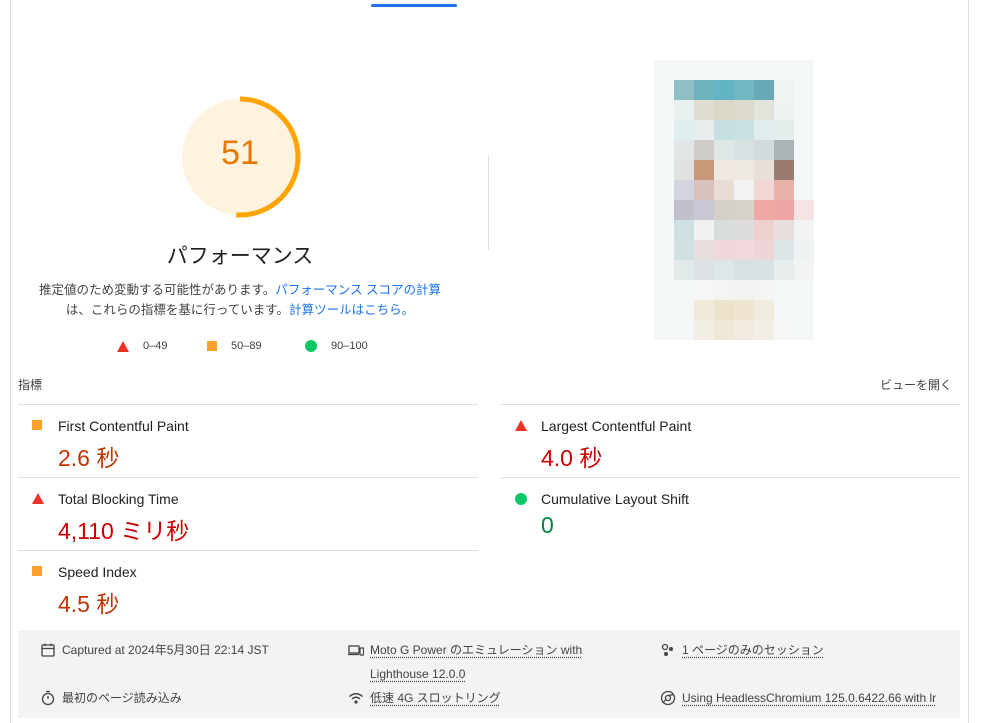 Image resolution: width=992 pixels, height=723 pixels. I want to click on metric-cumulative-layout-shift: Cumulative Layout Shift 0, so click(730, 513).